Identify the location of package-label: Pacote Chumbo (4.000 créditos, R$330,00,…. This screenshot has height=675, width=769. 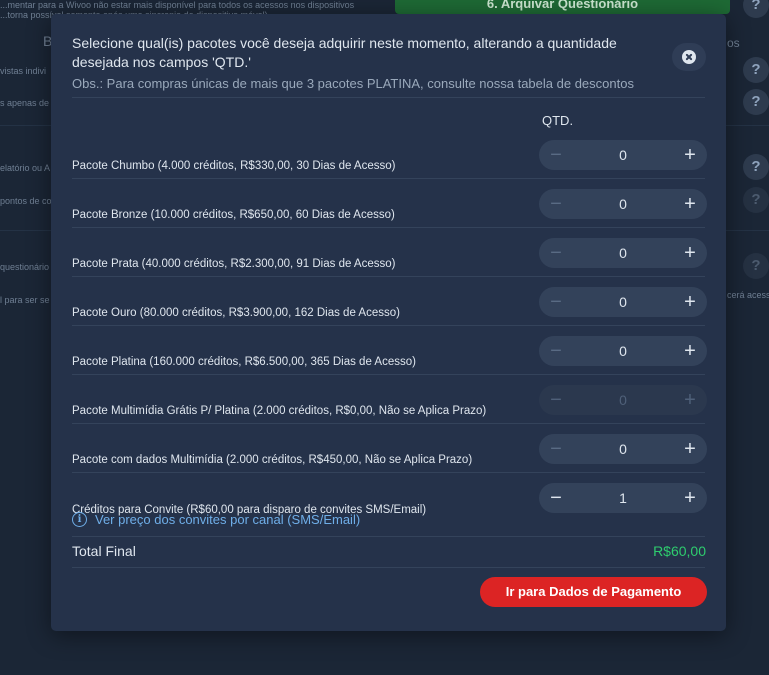
(234, 166).